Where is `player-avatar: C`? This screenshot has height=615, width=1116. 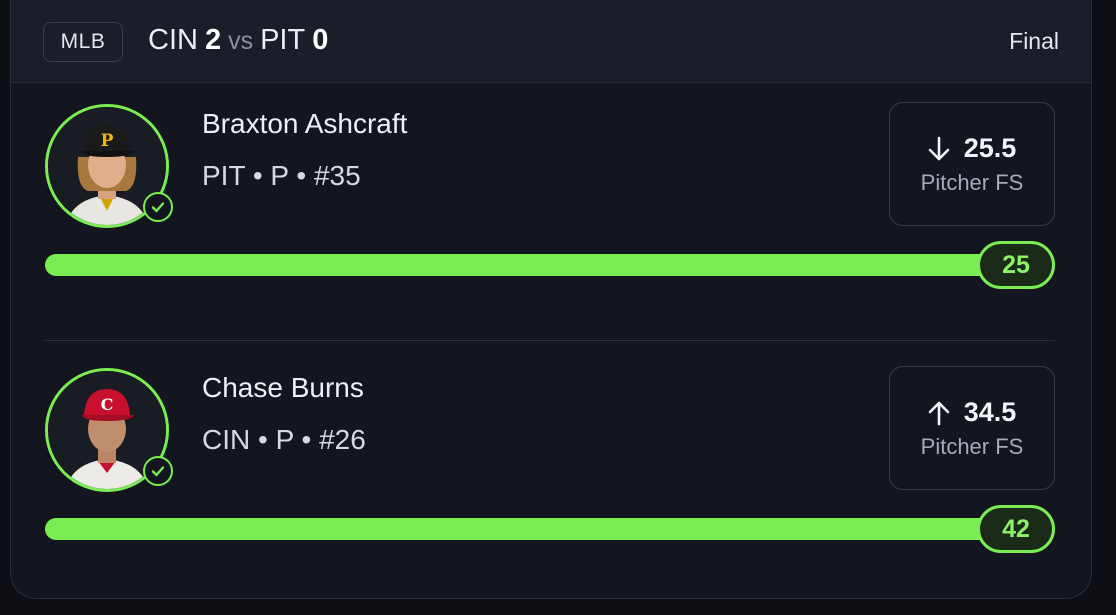 player-avatar: C is located at coordinates (109, 430).